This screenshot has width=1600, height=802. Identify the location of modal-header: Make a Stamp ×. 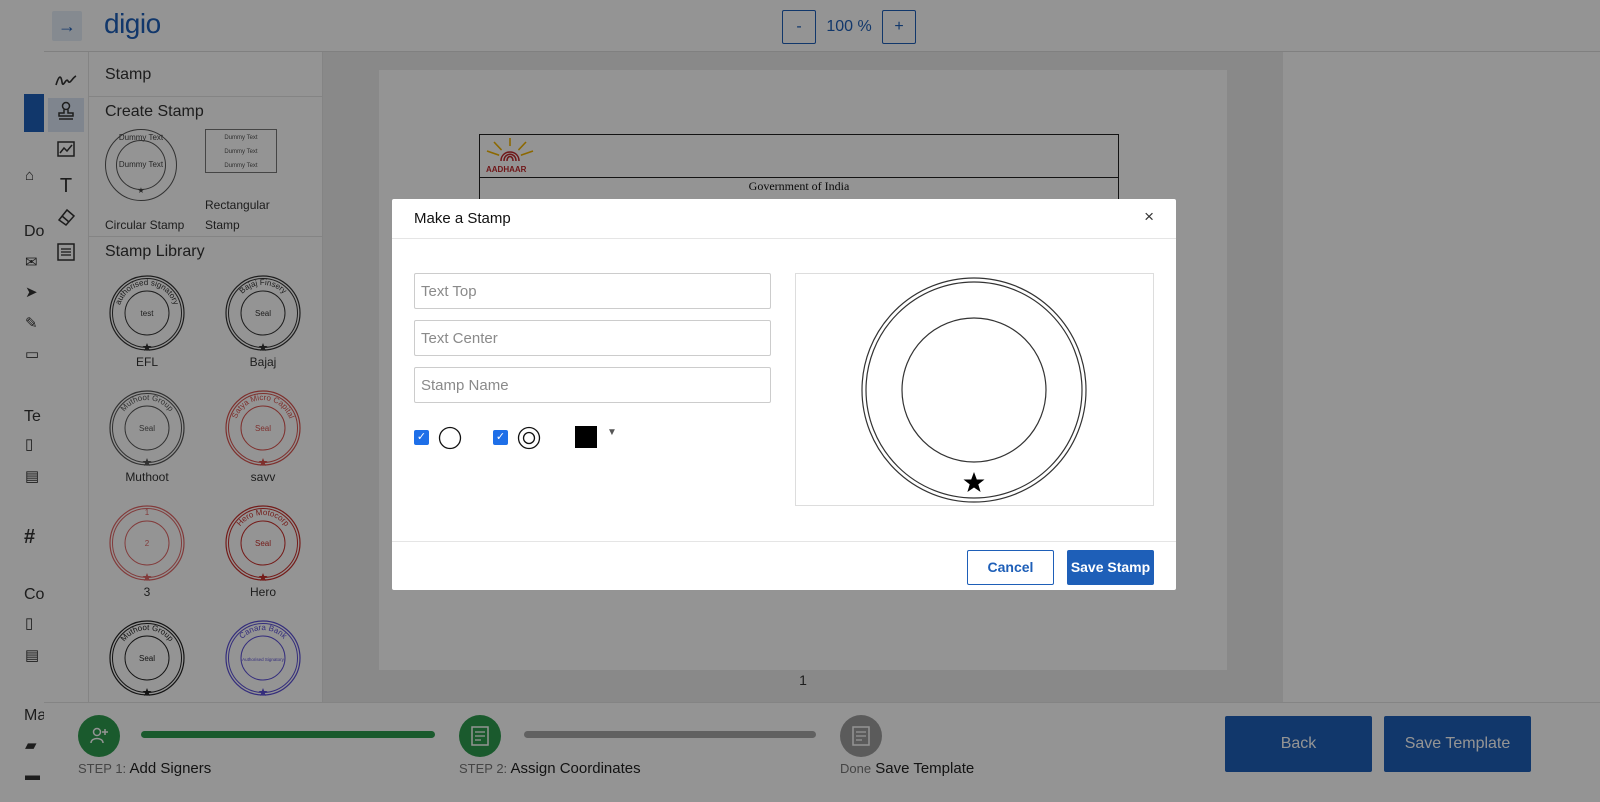
(784, 219).